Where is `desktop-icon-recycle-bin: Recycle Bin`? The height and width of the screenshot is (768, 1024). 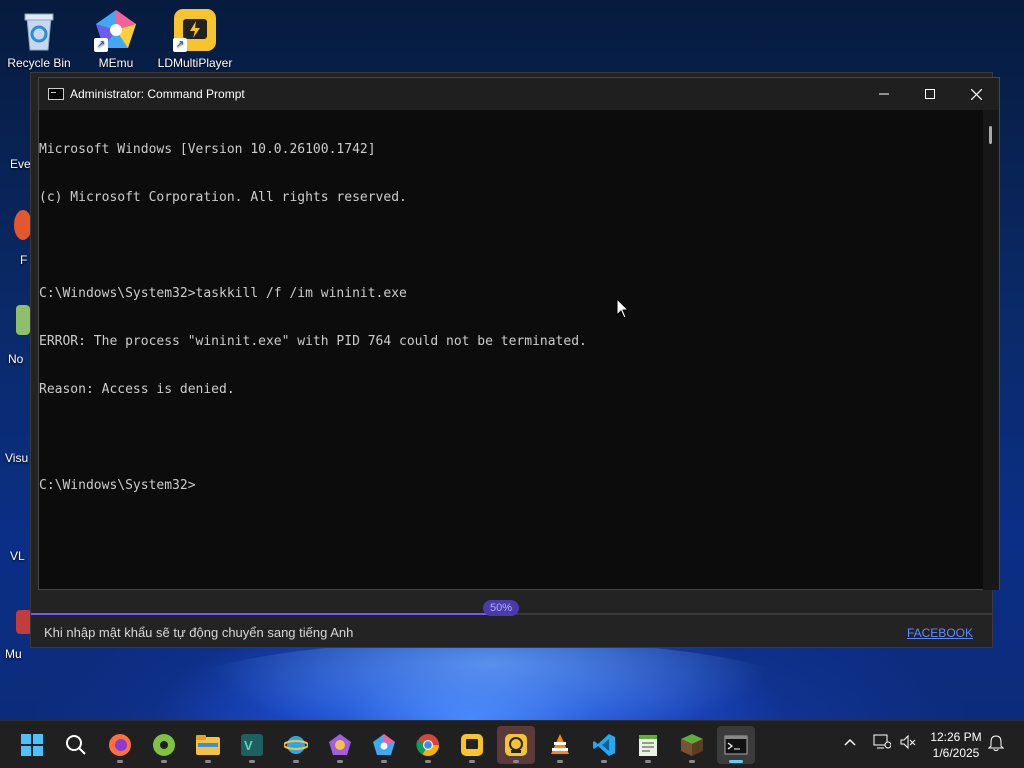 desktop-icon-recycle-bin: Recycle Bin is located at coordinates (39, 39).